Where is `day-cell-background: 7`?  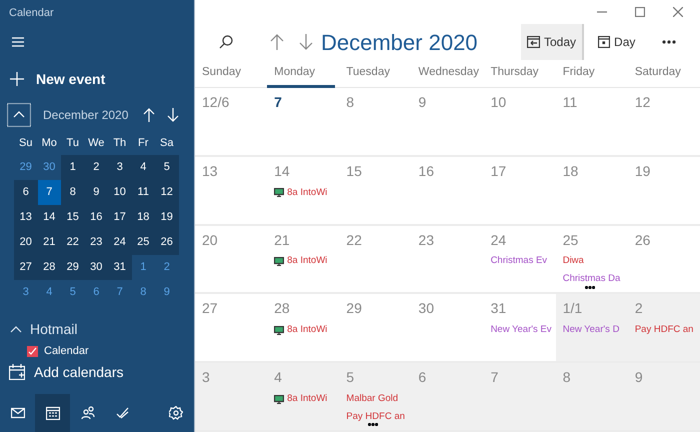
day-cell-background: 7 is located at coordinates (520, 397).